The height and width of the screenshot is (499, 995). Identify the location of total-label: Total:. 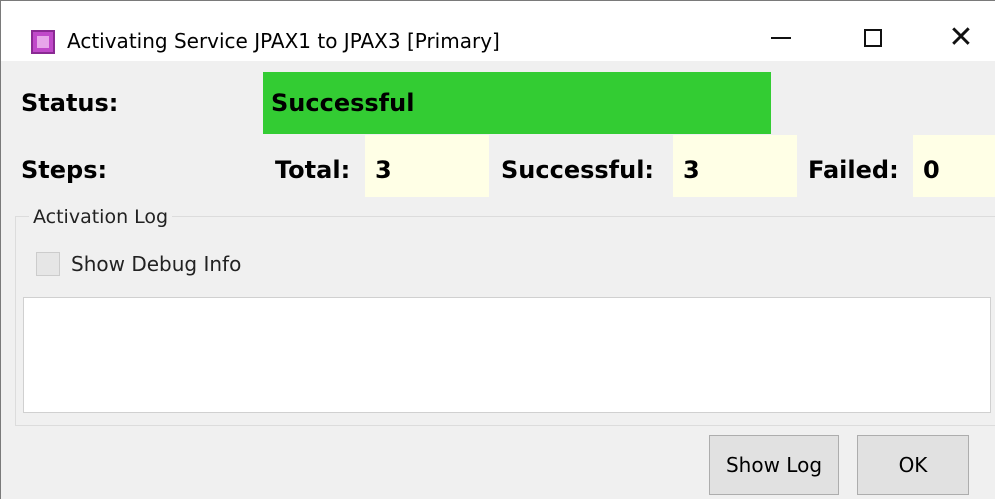
(313, 170).